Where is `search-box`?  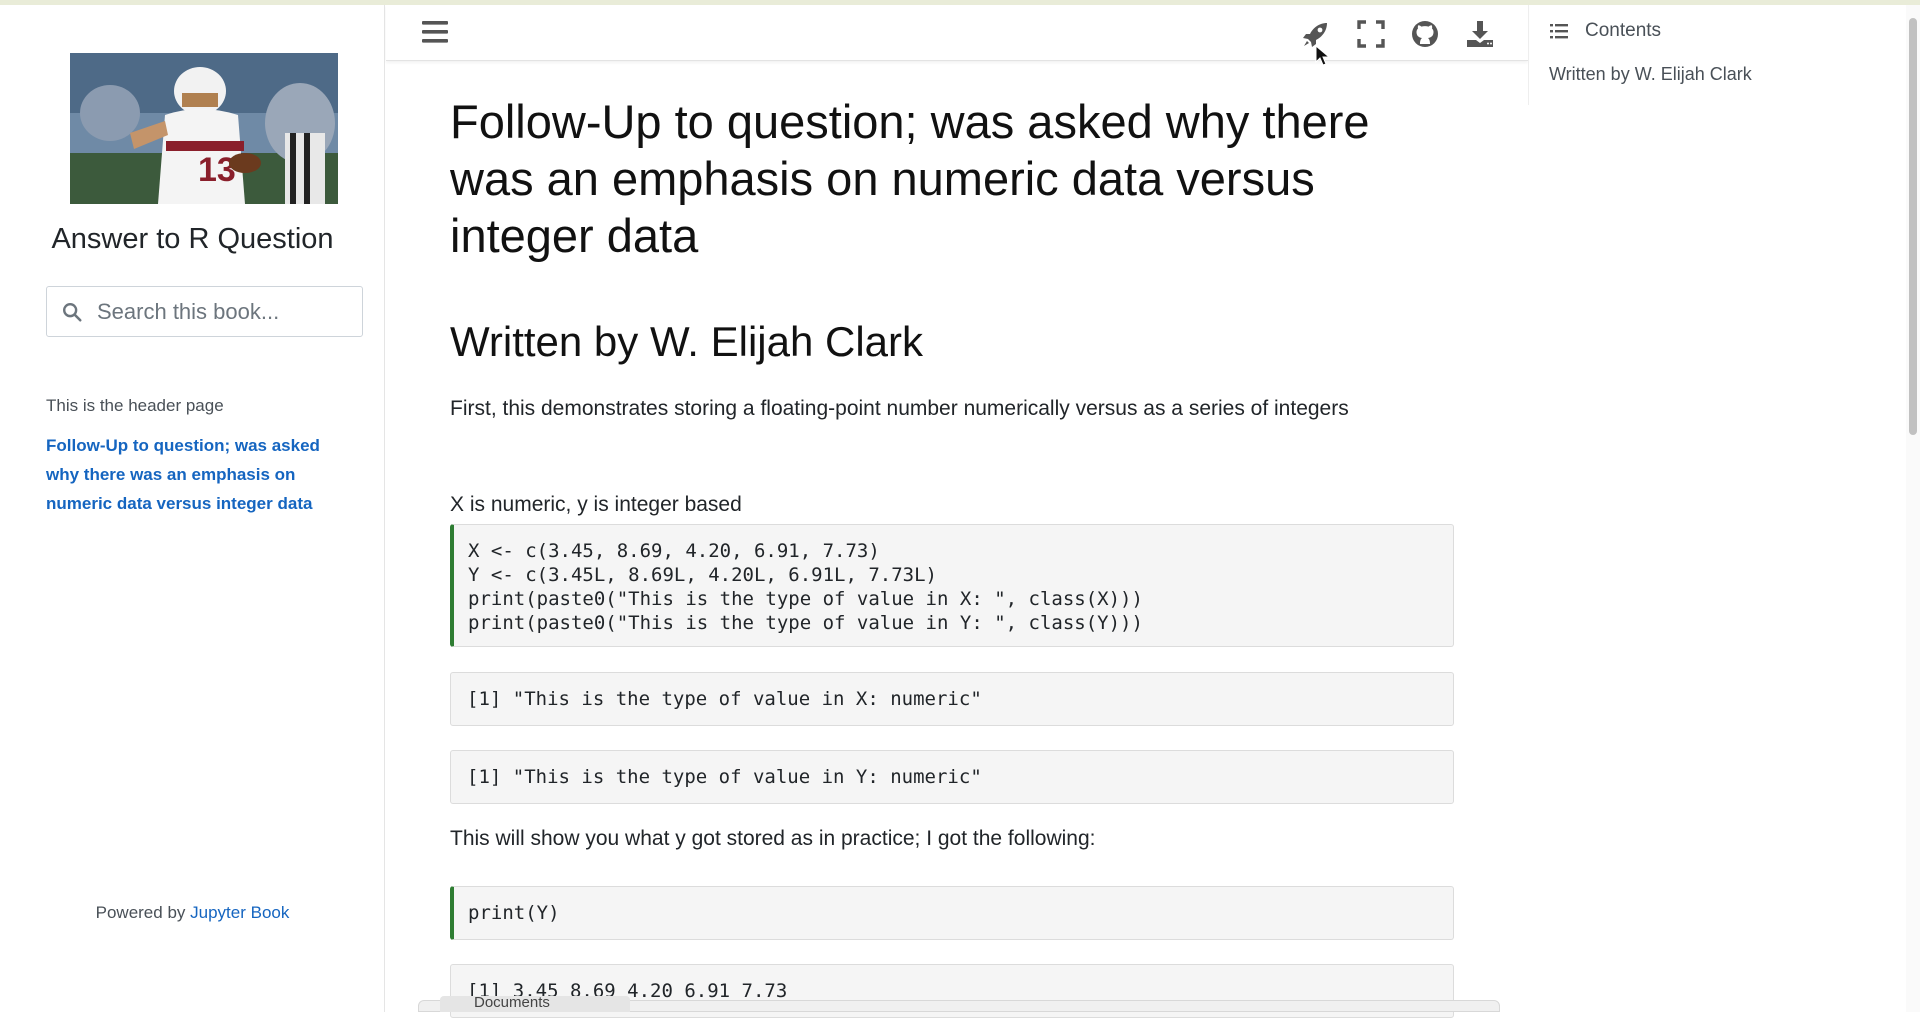 search-box is located at coordinates (204, 311).